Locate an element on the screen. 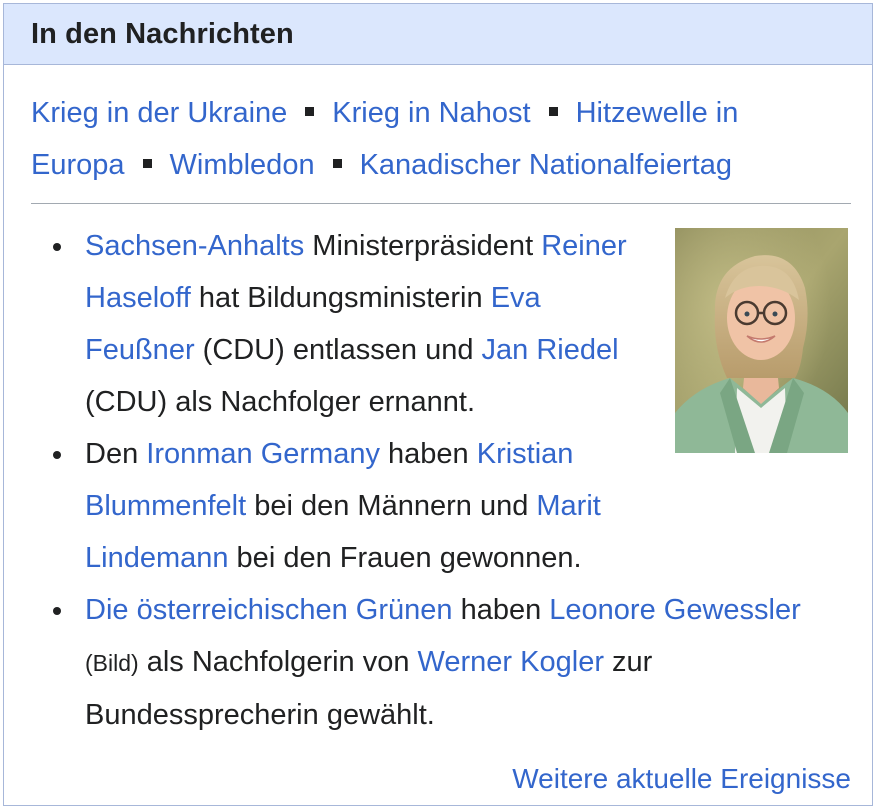  link-leonore-gewessler: Leonore Gewessler is located at coordinates (674, 610).